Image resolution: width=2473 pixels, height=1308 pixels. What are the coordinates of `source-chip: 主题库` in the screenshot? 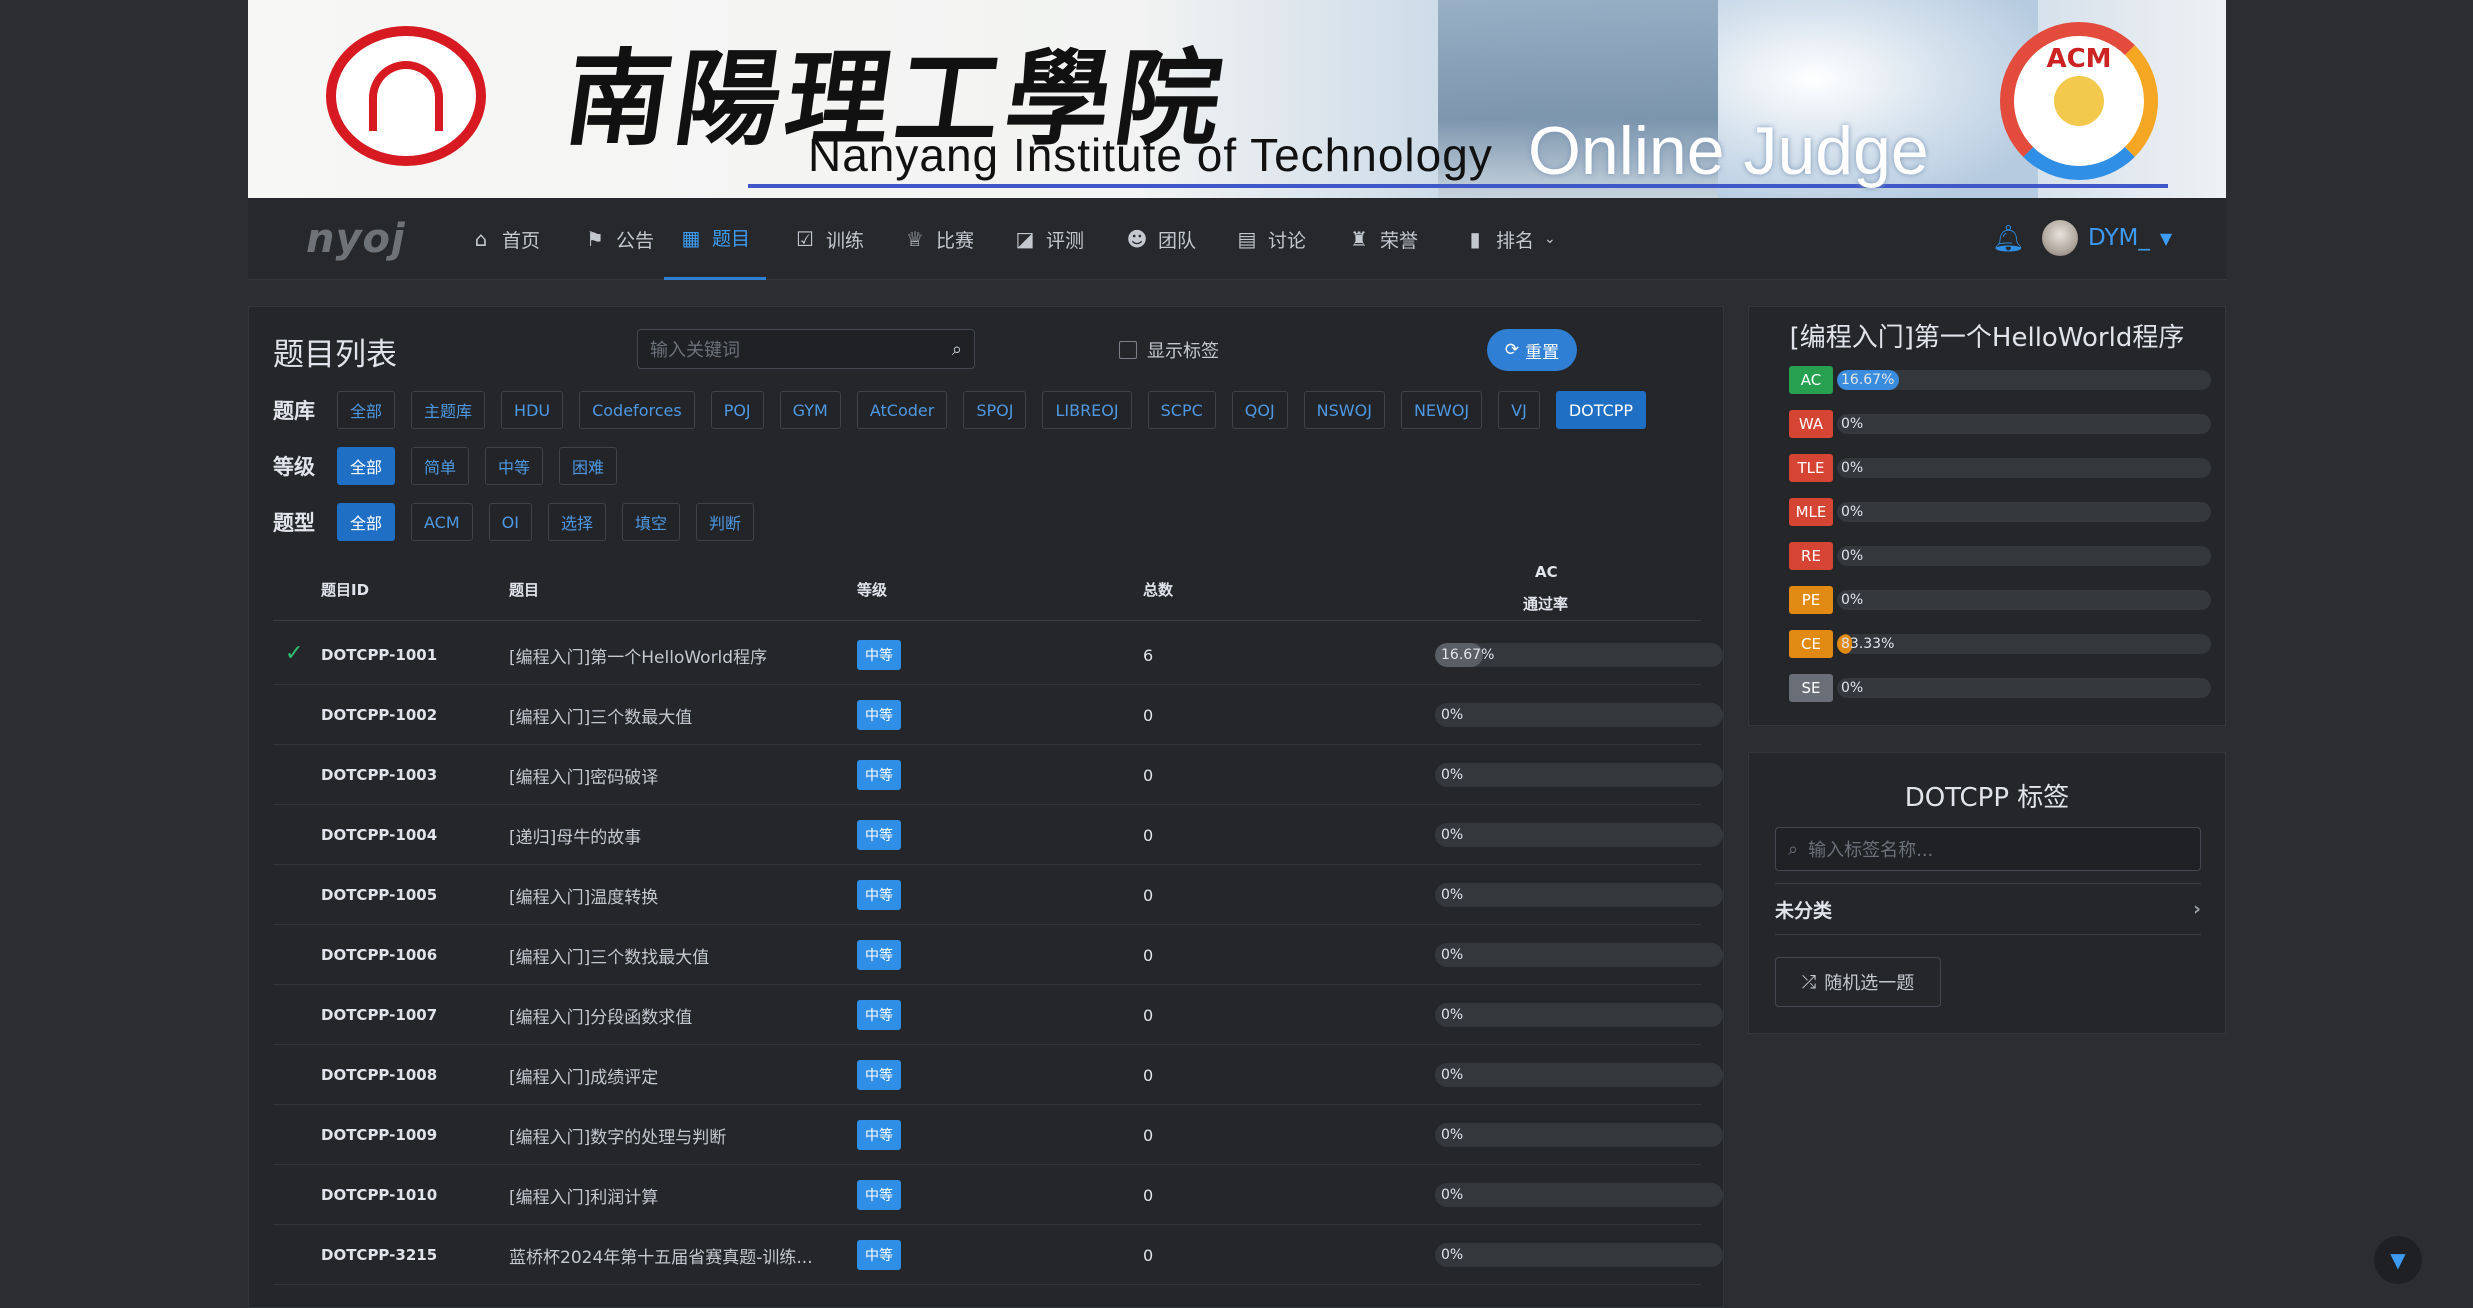 It's located at (448, 410).